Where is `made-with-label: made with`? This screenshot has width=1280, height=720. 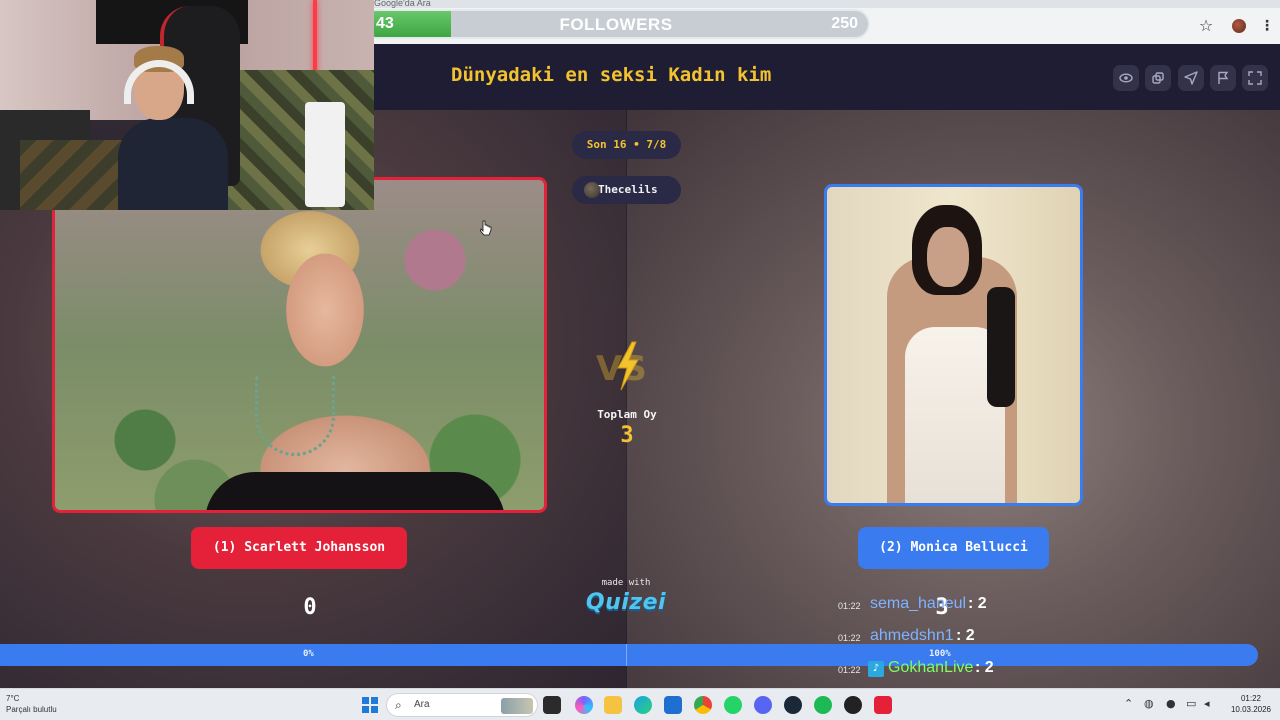
made-with-label: made with is located at coordinates (626, 583).